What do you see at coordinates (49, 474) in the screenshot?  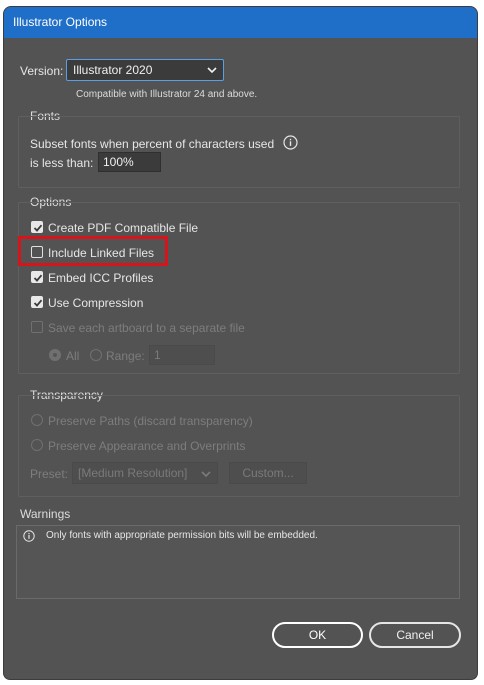 I see `preset-label: Preset:` at bounding box center [49, 474].